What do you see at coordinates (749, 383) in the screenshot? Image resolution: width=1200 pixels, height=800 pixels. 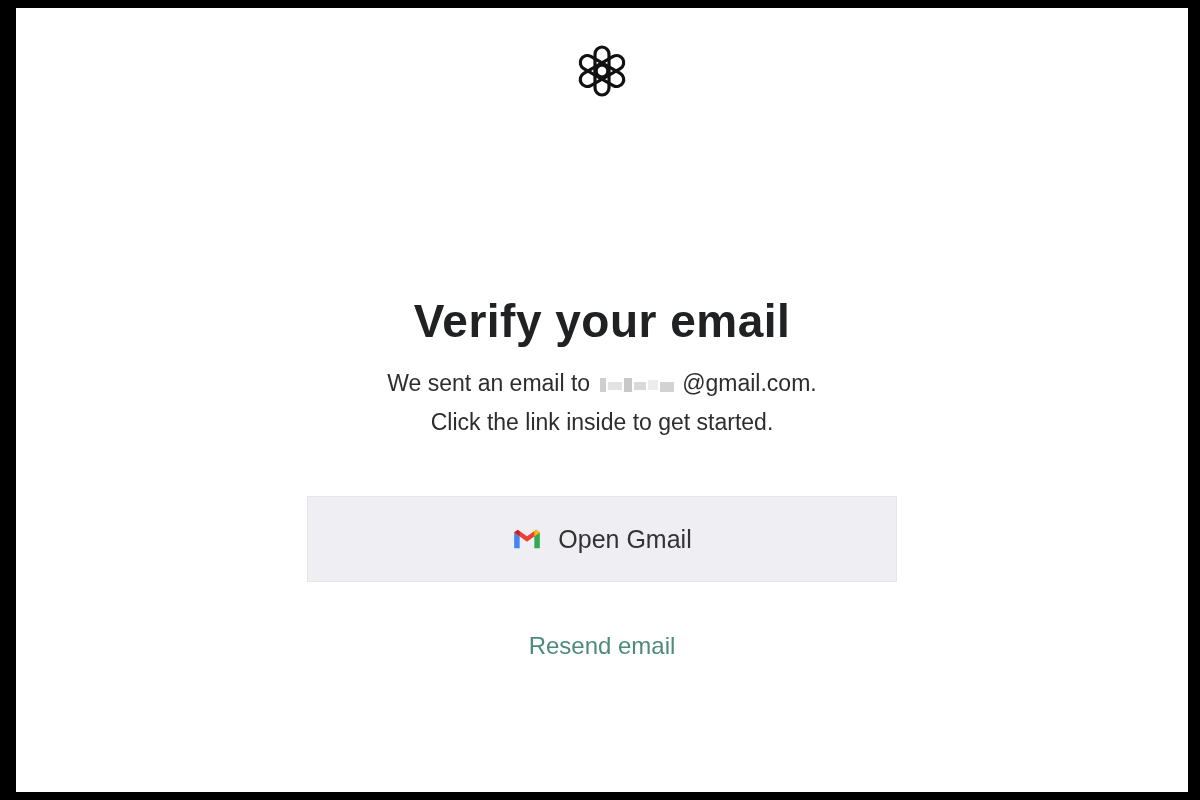 I see `email-domain-text: @gmail.com.` at bounding box center [749, 383].